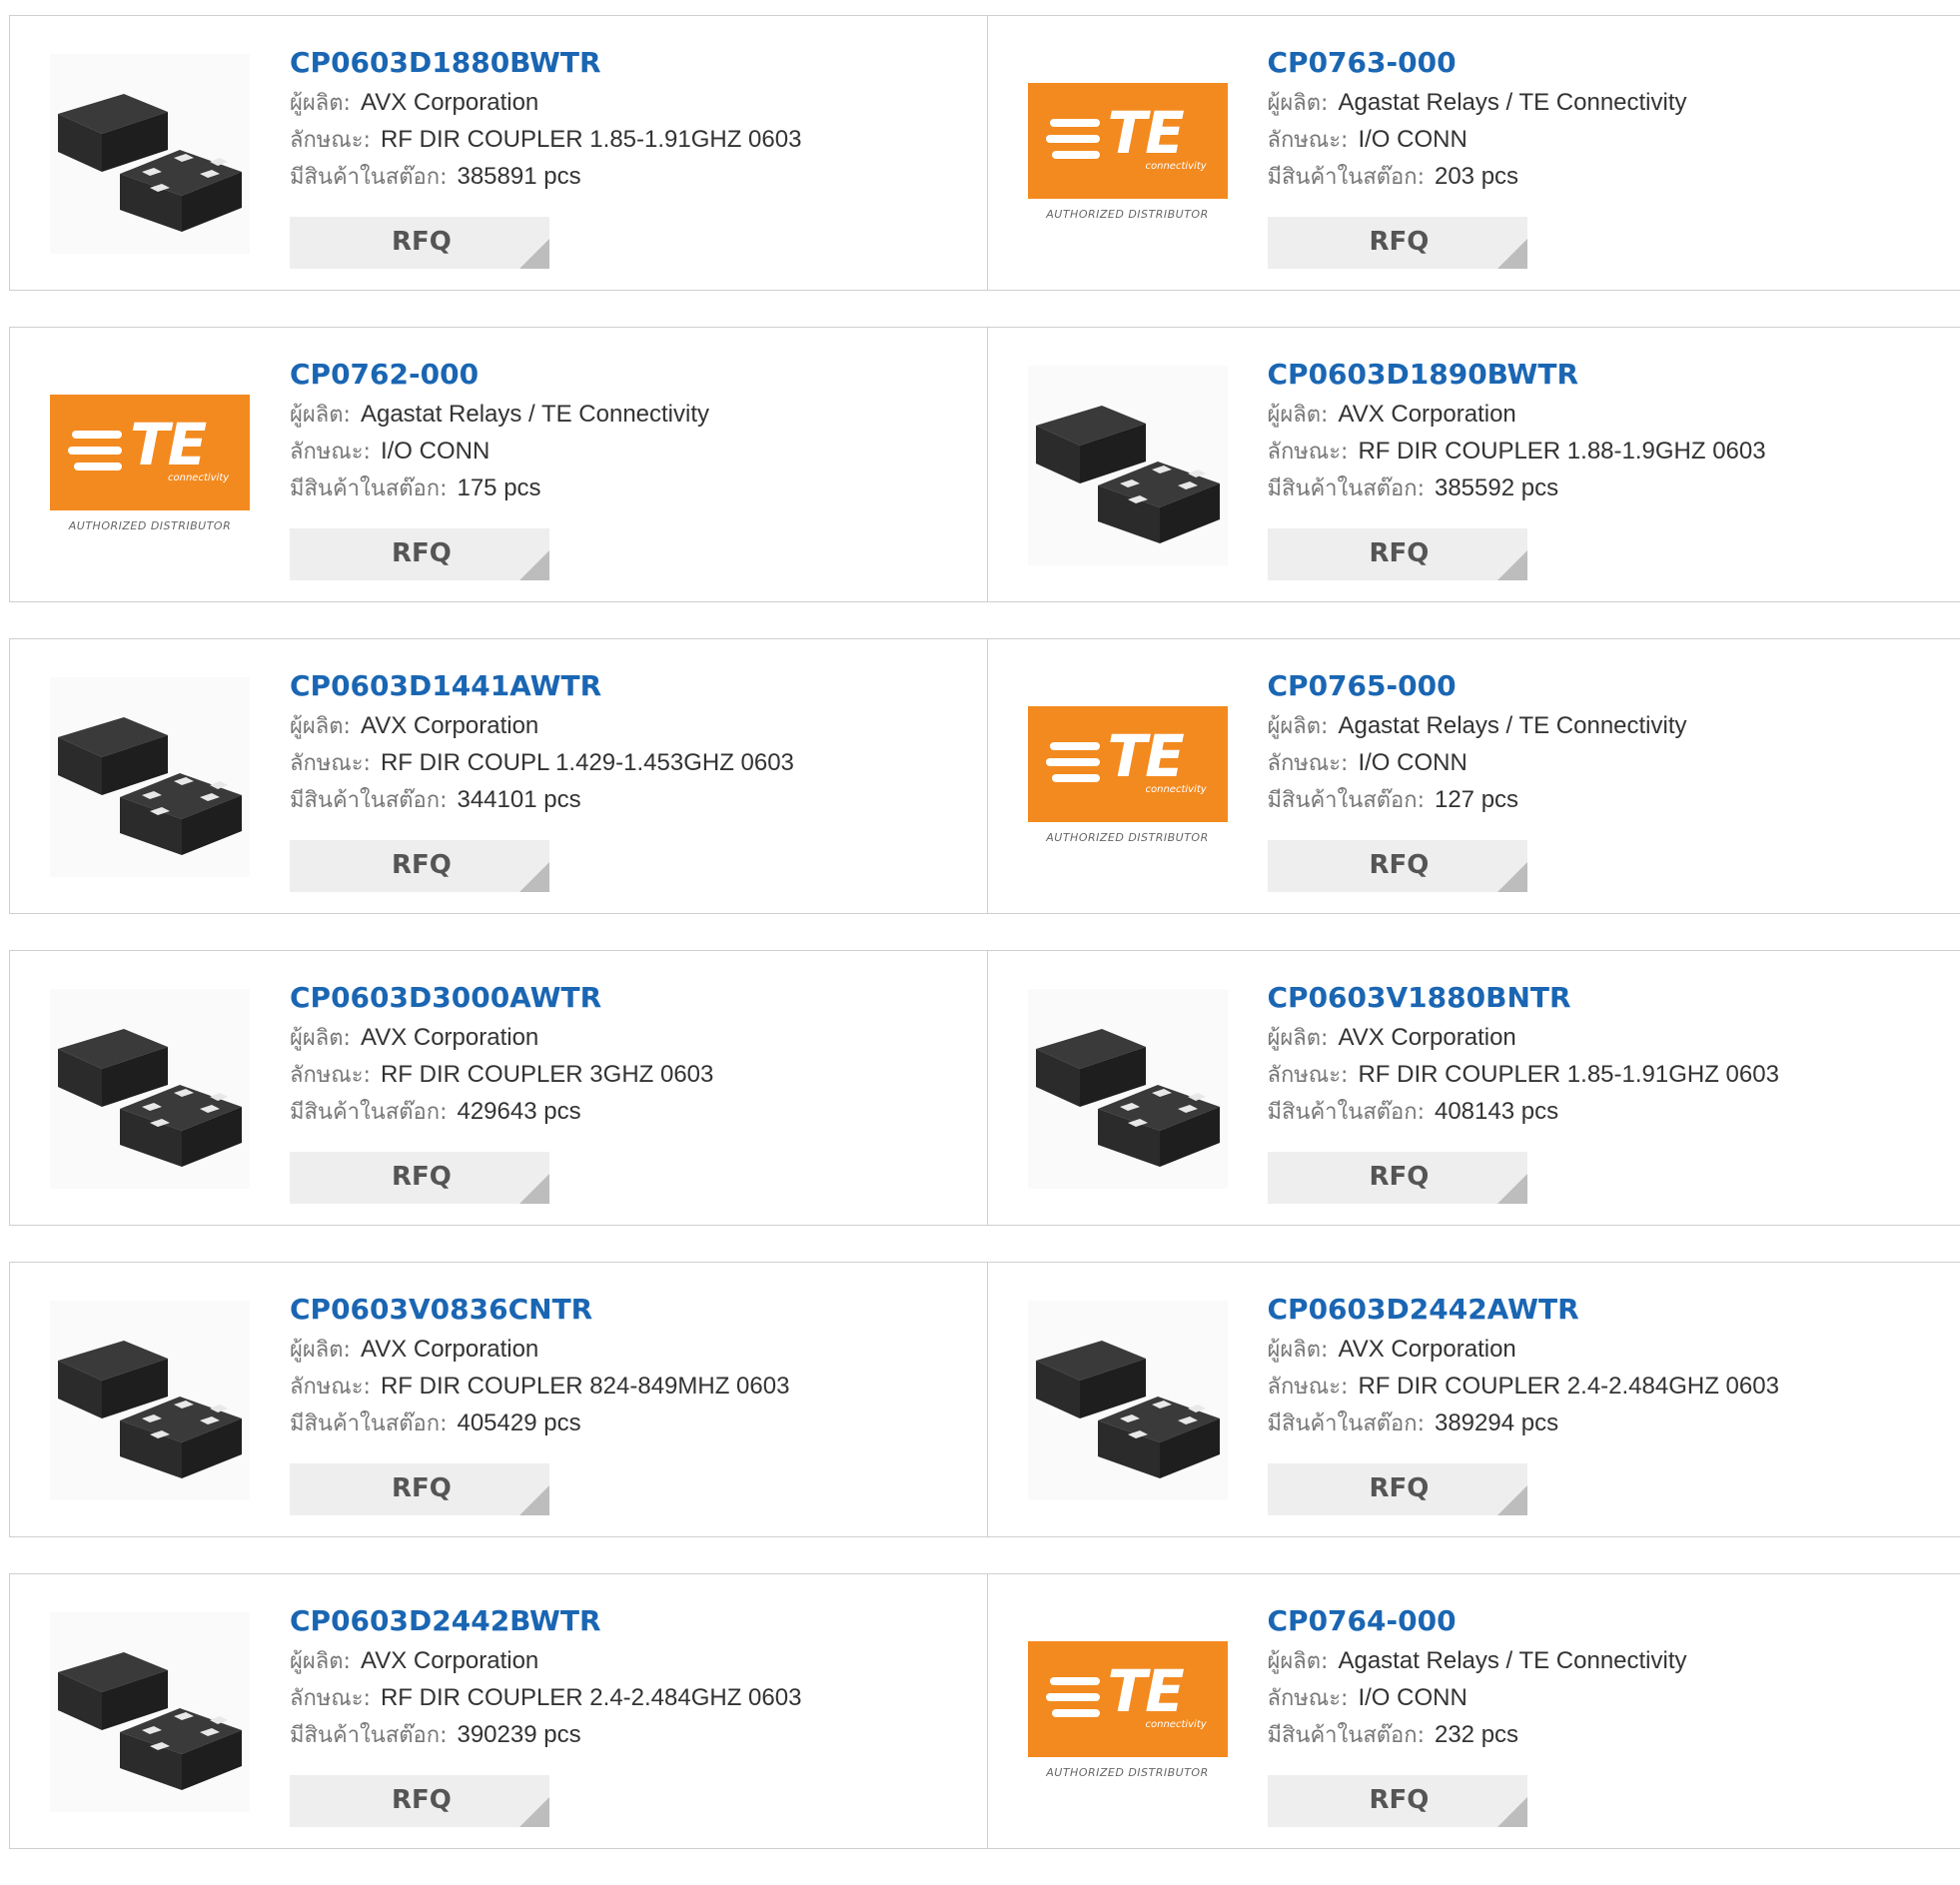  Describe the element at coordinates (1145, 133) in the screenshot. I see `te-logo-text: TE` at that location.